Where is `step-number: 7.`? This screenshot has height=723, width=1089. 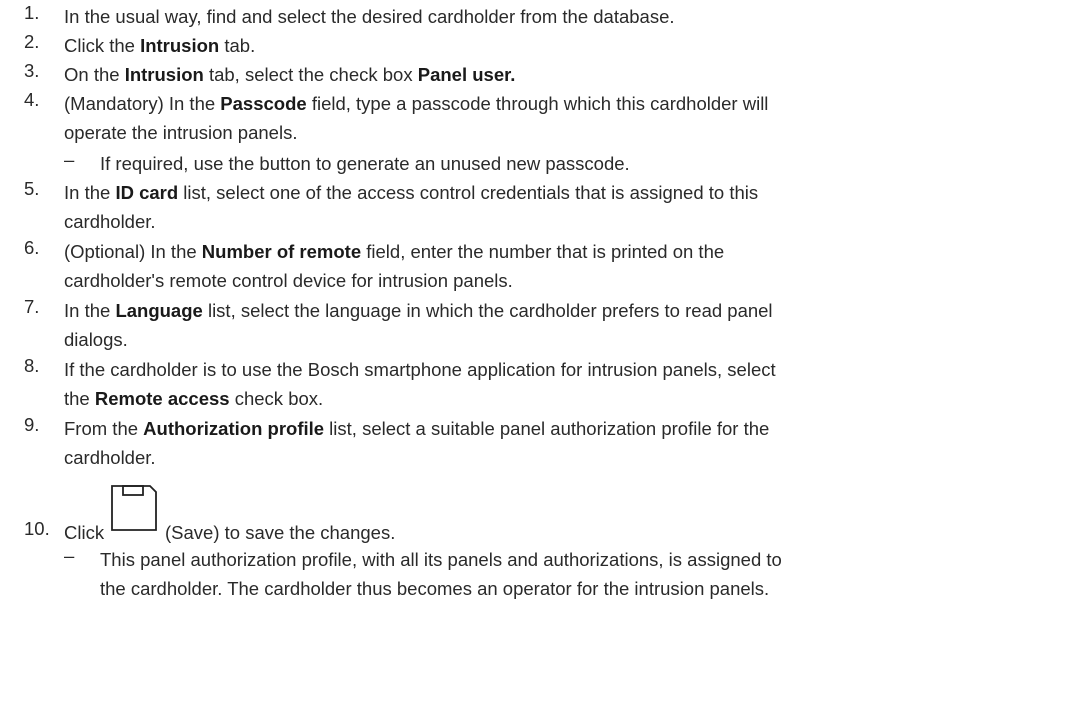
step-number: 7. is located at coordinates (32, 306).